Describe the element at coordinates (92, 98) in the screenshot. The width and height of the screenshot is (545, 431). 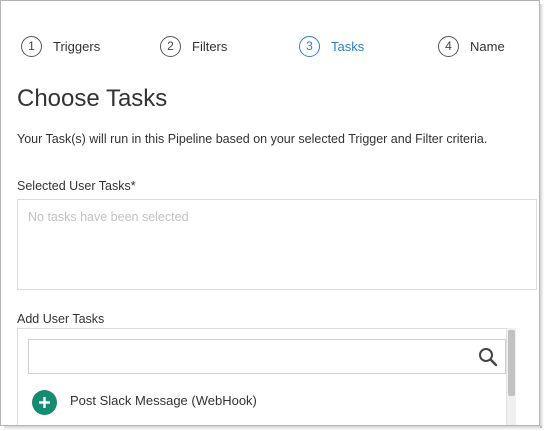
I see `page-title: Choose Tasks` at that location.